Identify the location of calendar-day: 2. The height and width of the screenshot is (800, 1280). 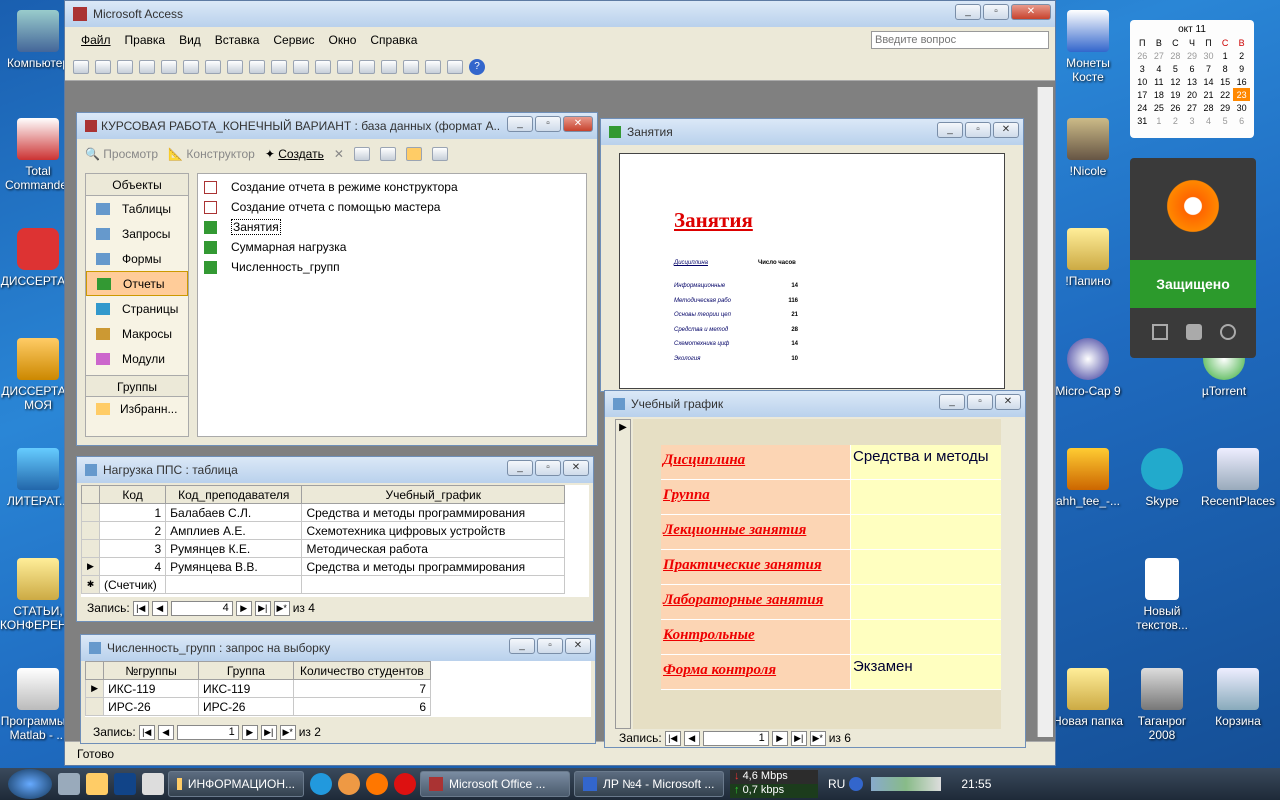
(1175, 120).